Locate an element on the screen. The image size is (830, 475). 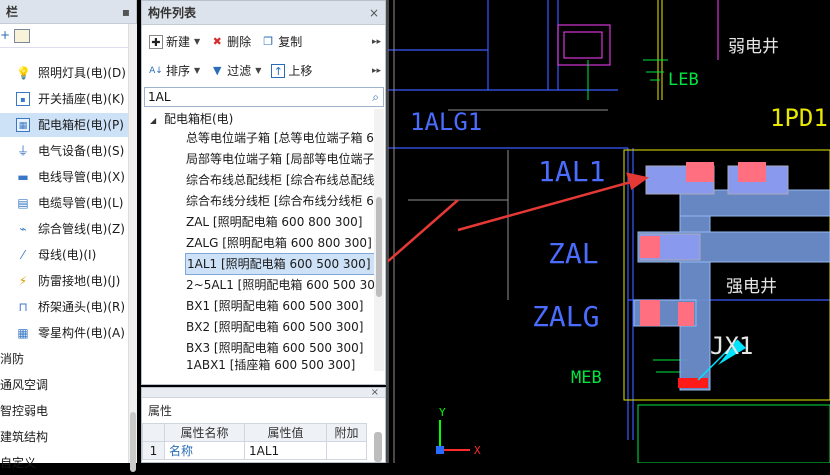
socket-icon: ▪ is located at coordinates (23, 99).